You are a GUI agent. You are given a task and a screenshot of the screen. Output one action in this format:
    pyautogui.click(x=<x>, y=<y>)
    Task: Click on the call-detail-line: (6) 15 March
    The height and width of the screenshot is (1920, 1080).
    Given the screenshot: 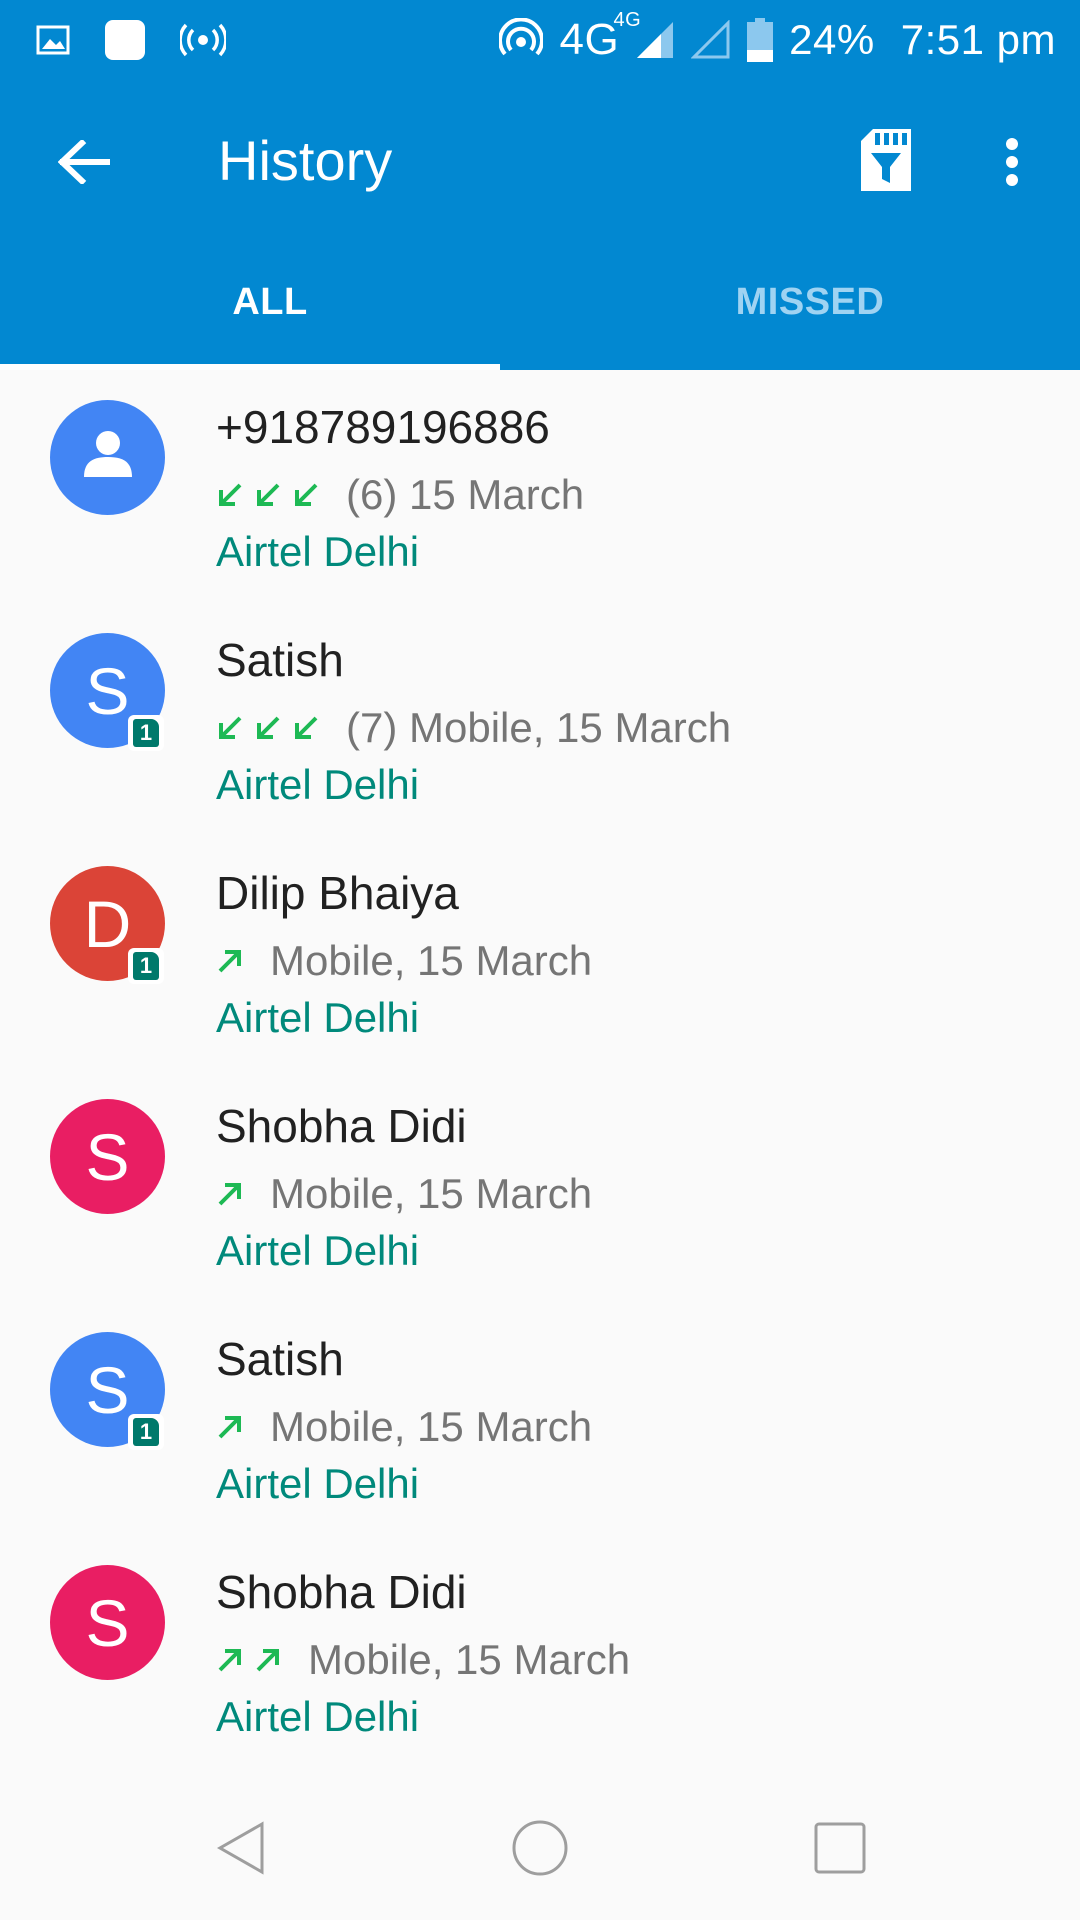 What is the action you would take?
    pyautogui.click(x=400, y=495)
    